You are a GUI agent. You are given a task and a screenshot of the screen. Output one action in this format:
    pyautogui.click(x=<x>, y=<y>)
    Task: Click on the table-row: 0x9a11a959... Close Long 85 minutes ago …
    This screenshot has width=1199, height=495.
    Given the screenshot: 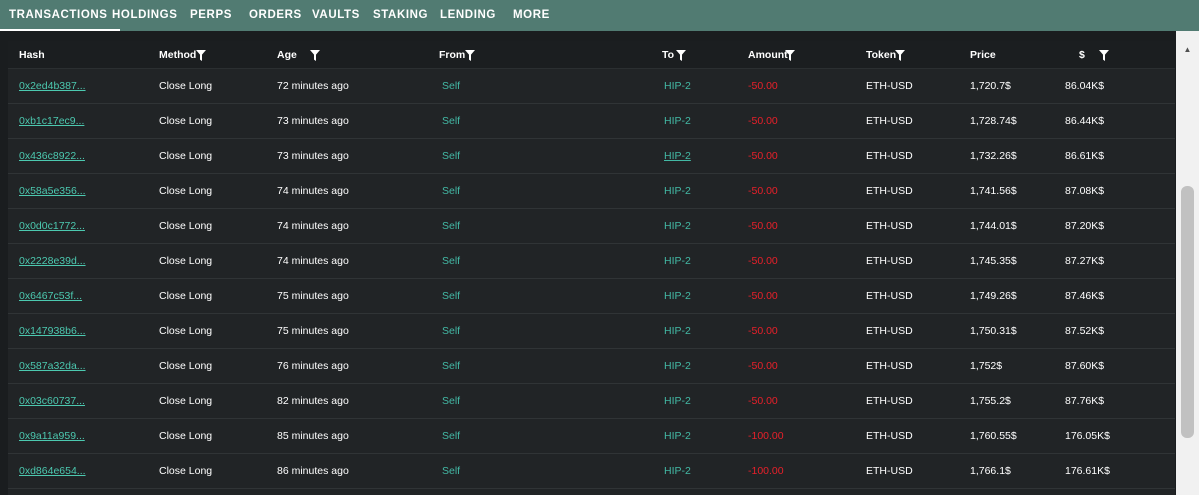 What is the action you would take?
    pyautogui.click(x=591, y=436)
    